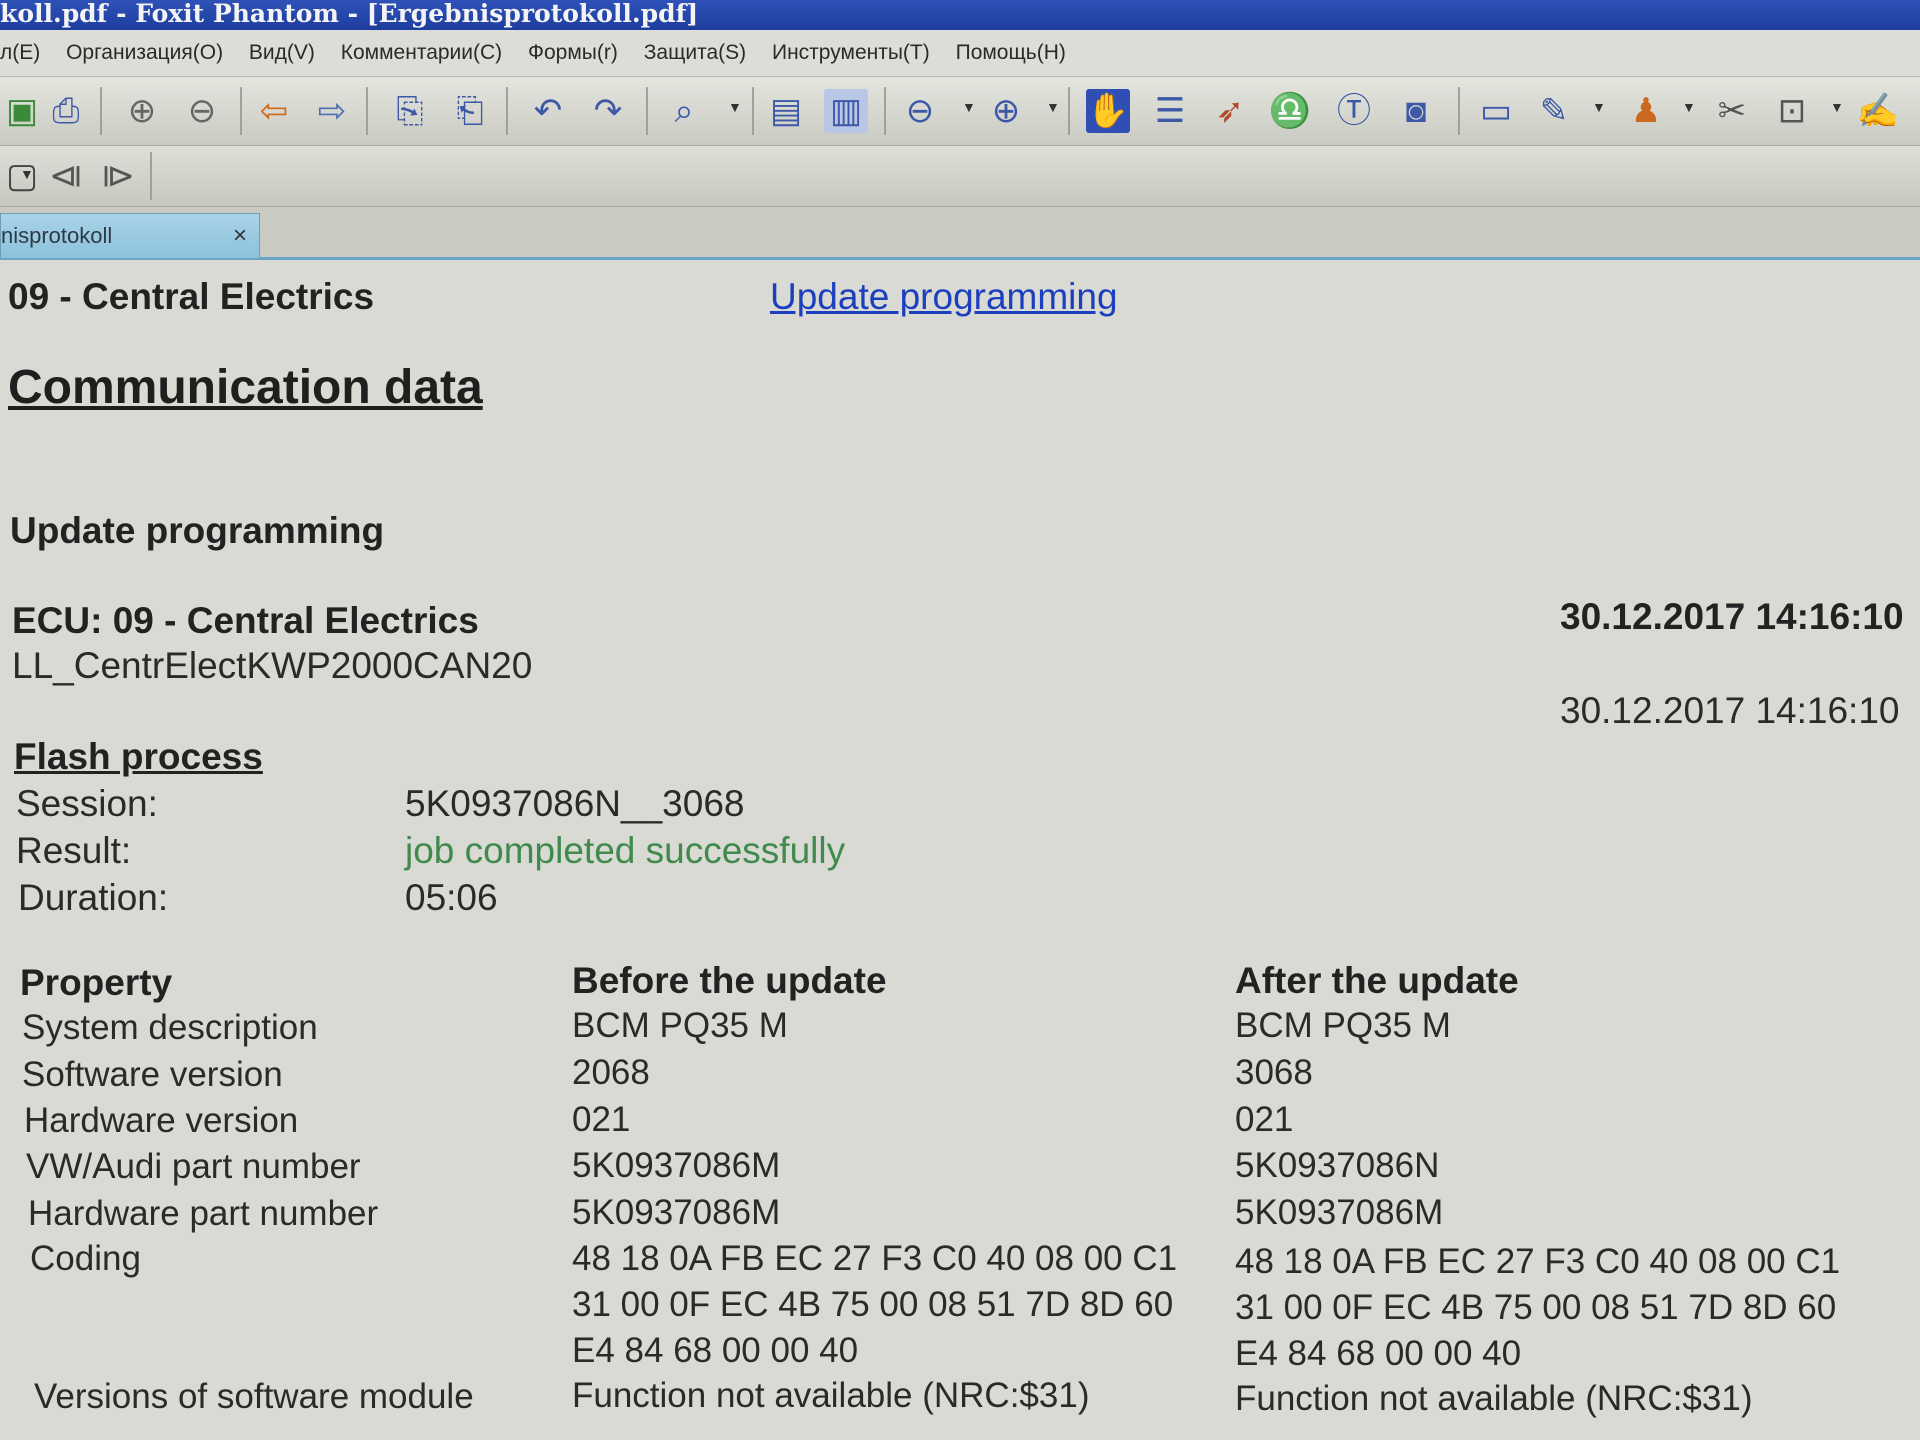  Describe the element at coordinates (193, 1166) in the screenshot. I see `table-row-property: VW/Audi part number` at that location.